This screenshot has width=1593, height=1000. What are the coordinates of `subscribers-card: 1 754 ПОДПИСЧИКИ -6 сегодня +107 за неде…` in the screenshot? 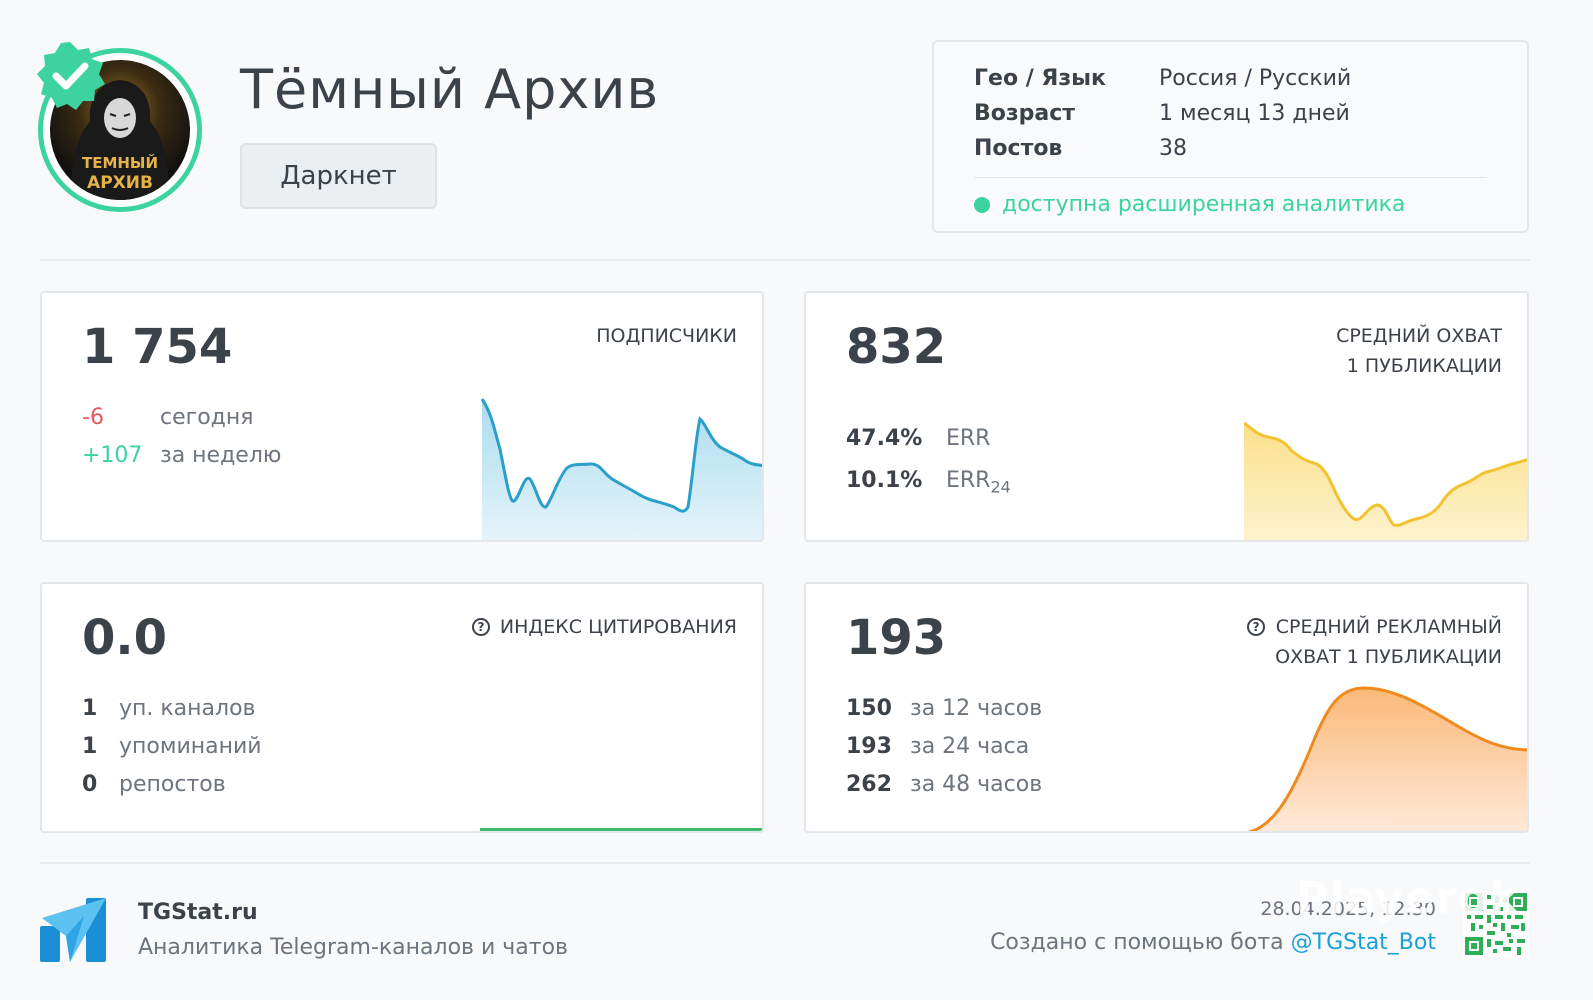 It's located at (402, 416).